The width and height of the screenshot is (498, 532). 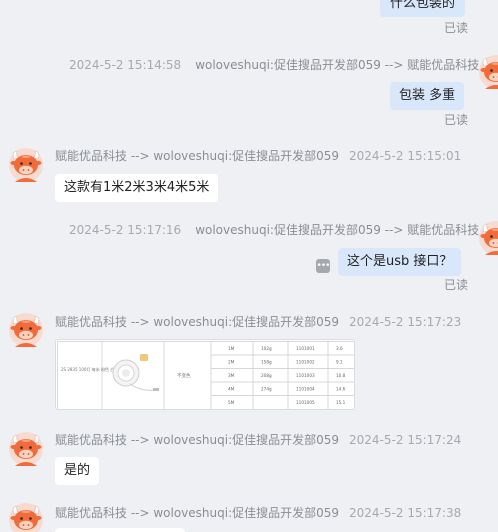 What do you see at coordinates (77, 471) in the screenshot?
I see `message-bubble-incoming: 是的` at bounding box center [77, 471].